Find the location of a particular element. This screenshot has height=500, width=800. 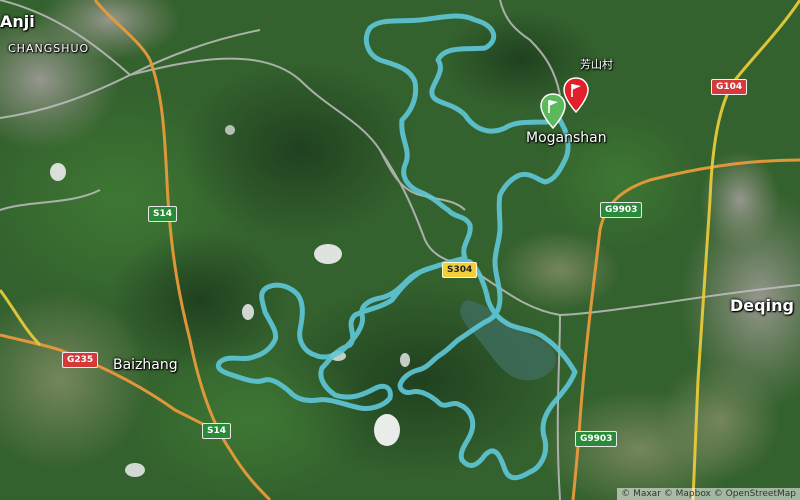

end-marker-icon is located at coordinates (576, 95).